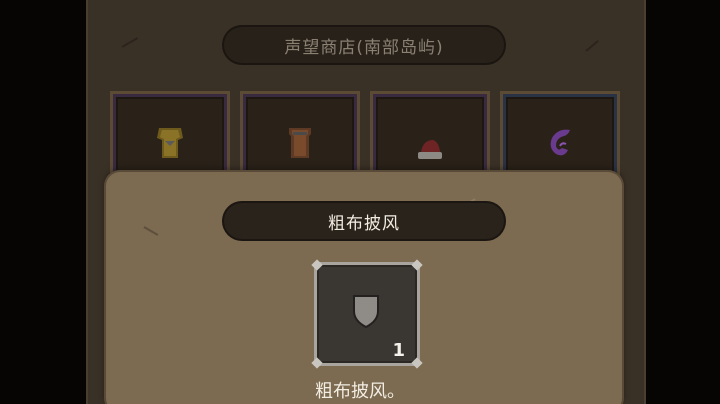 The image size is (720, 404). I want to click on cloak-shield-icon, so click(366, 312).